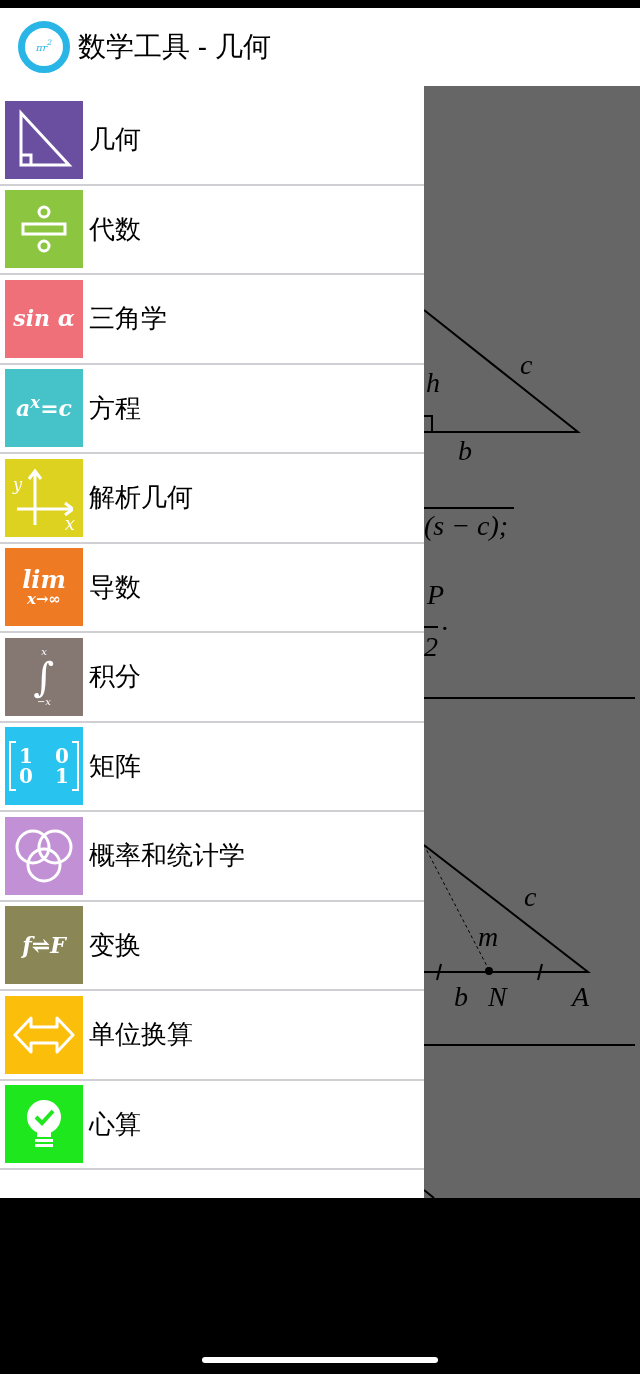 This screenshot has width=640, height=1374. Describe the element at coordinates (466, 525) in the screenshot. I see `formula-text: (s − c);` at that location.